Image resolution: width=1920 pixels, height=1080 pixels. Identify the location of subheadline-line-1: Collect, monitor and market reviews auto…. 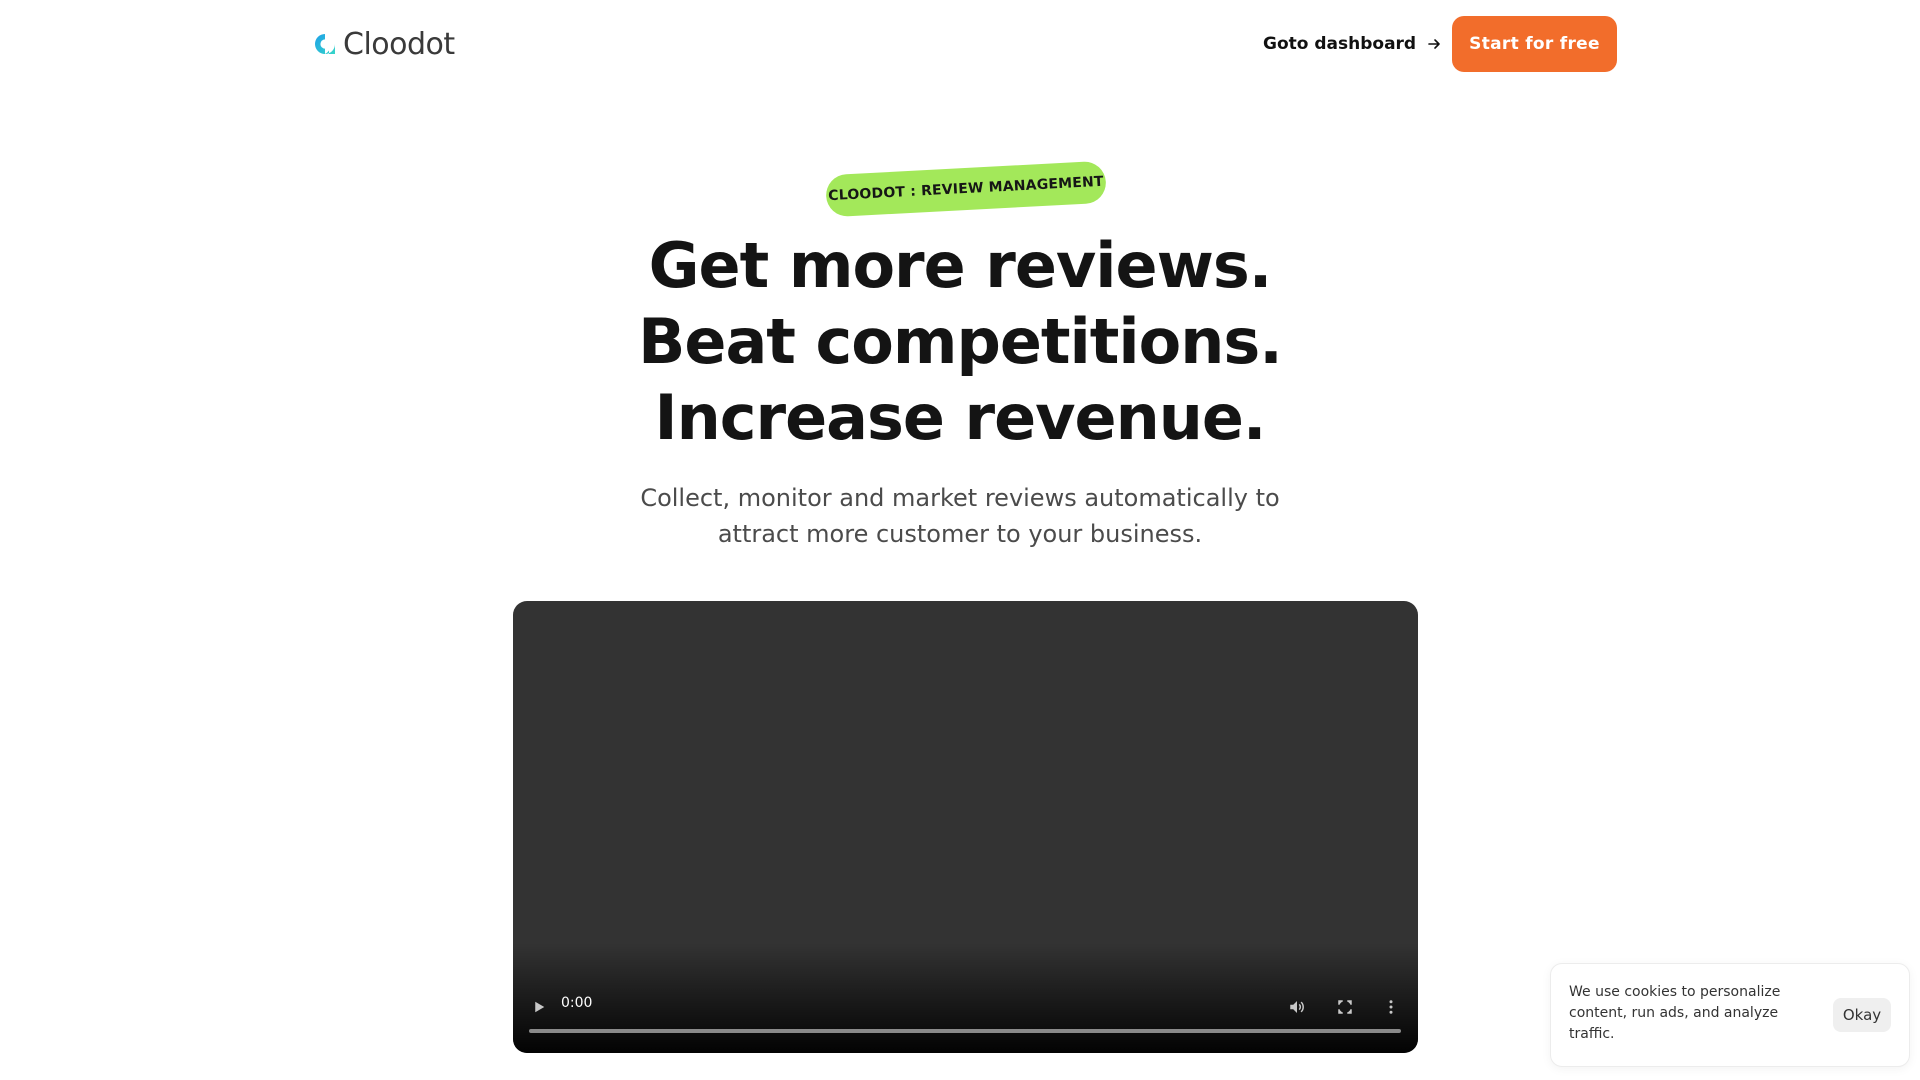
(960, 498).